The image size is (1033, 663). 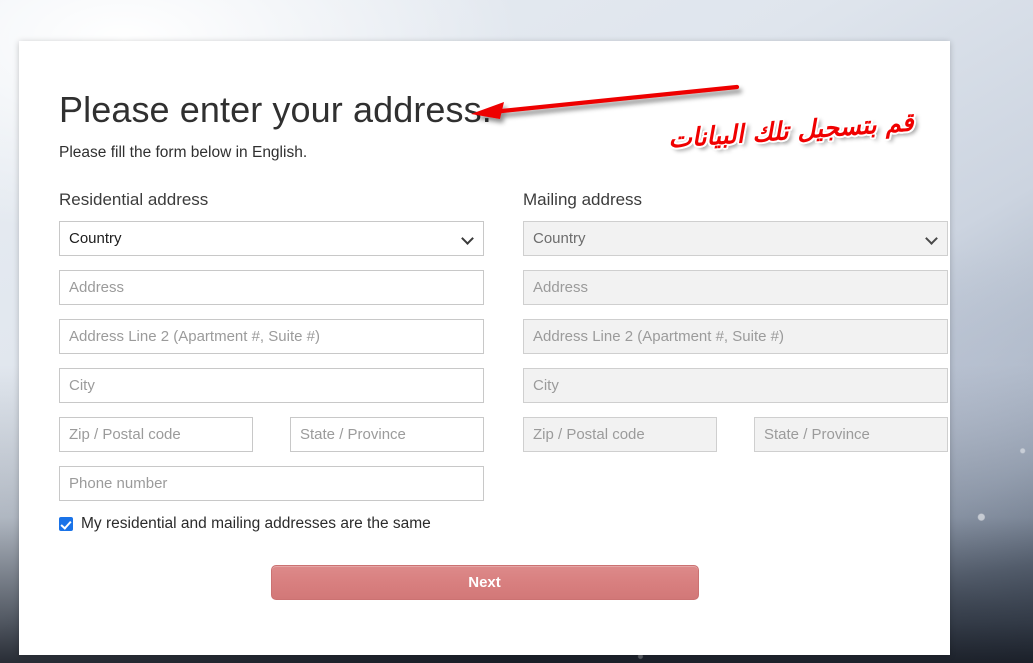 What do you see at coordinates (735, 386) in the screenshot?
I see `mailing-city-input` at bounding box center [735, 386].